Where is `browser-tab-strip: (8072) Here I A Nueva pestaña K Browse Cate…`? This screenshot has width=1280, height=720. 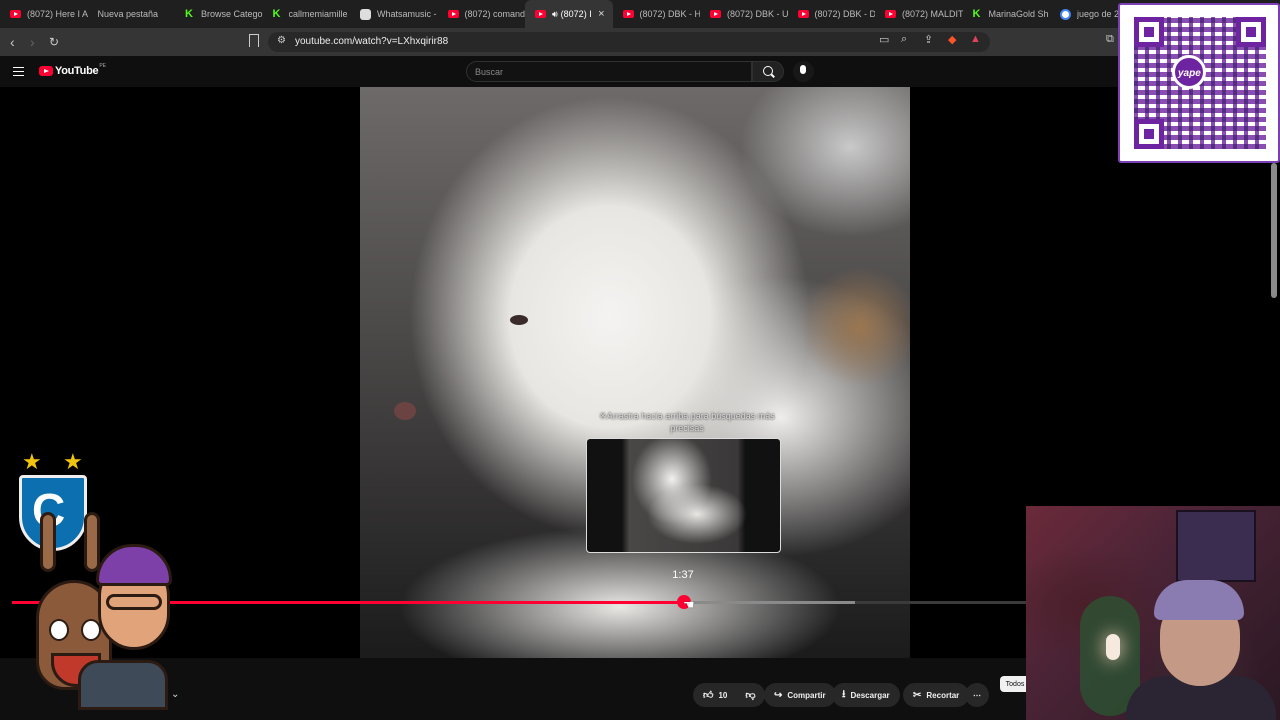
browser-tab-strip: (8072) Here I A Nueva pestaña K Browse Cate… is located at coordinates (640, 14).